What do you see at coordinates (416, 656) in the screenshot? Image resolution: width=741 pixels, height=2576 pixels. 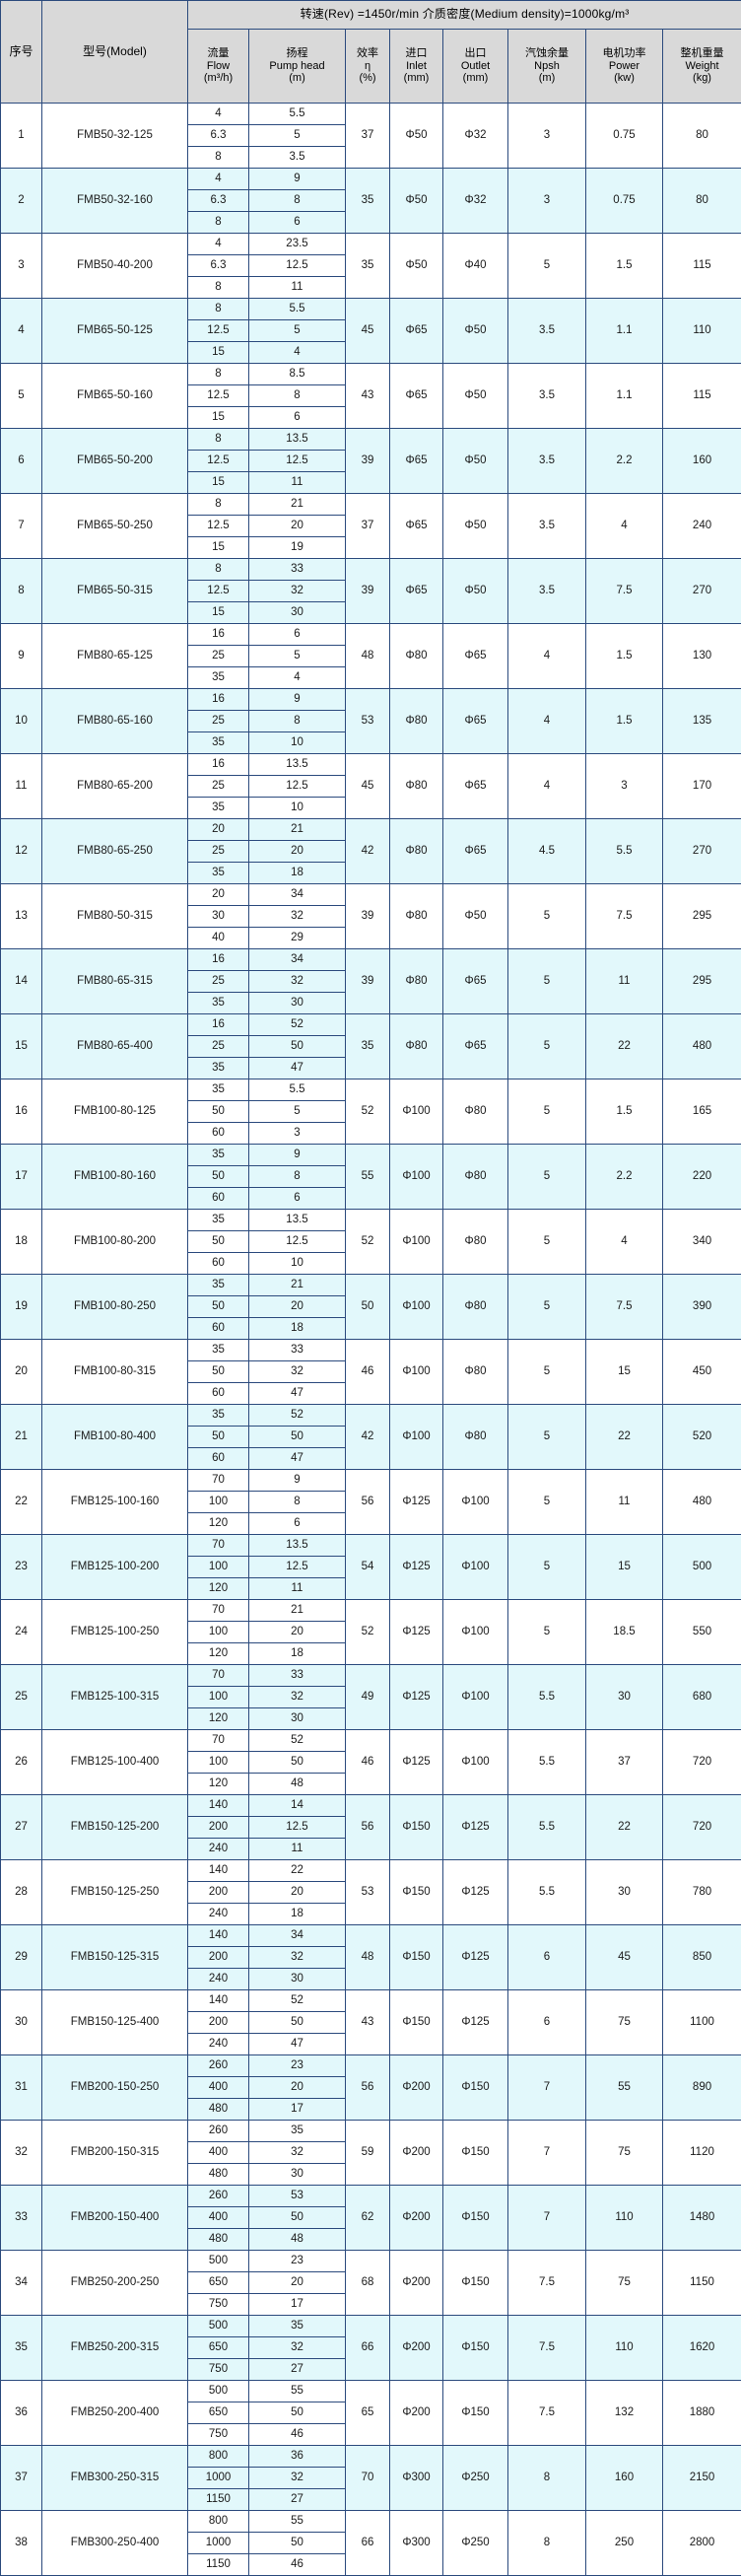 I see `cell-inlet: Φ80` at bounding box center [416, 656].